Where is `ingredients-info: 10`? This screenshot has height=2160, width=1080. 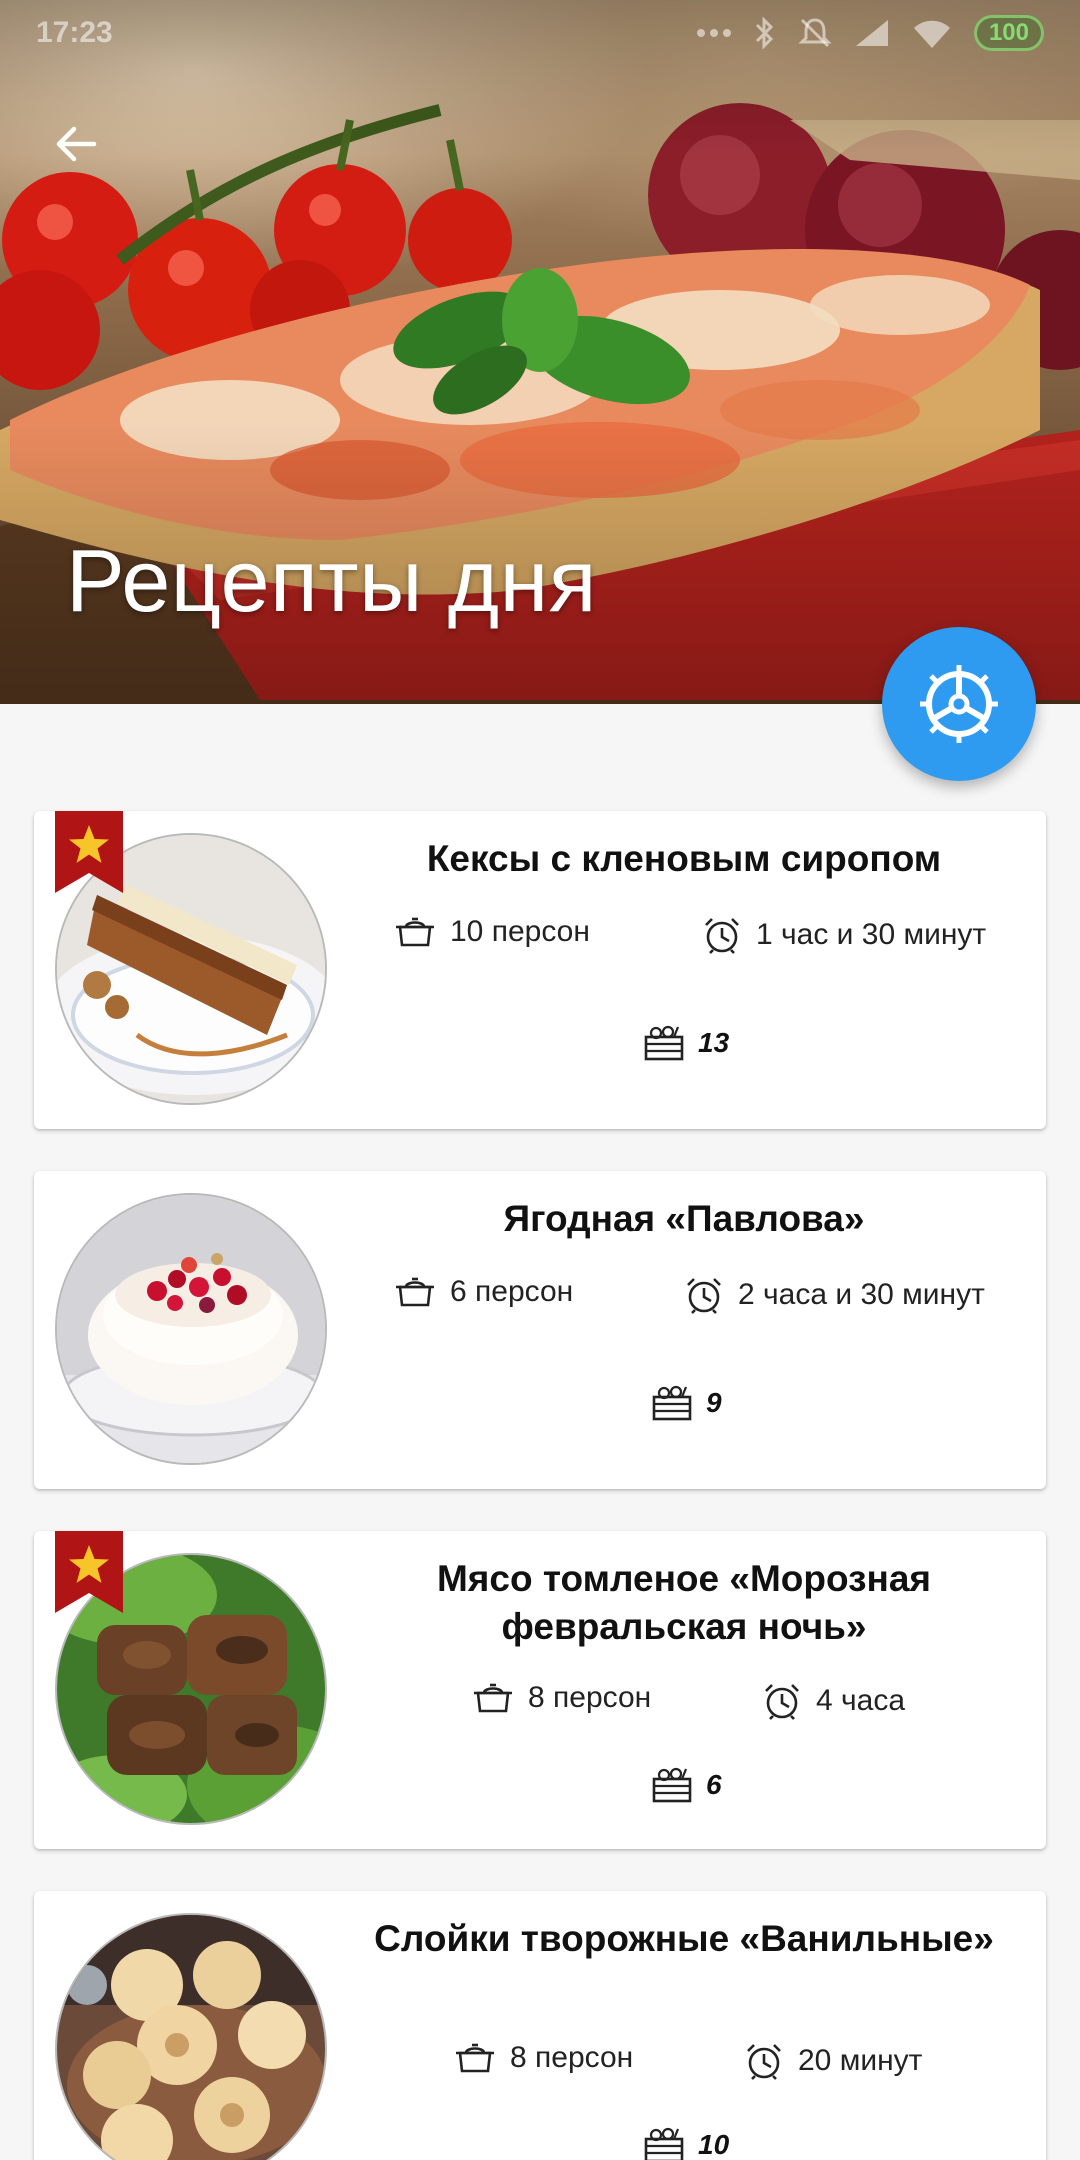
ingredients-info: 10 is located at coordinates (686, 2143).